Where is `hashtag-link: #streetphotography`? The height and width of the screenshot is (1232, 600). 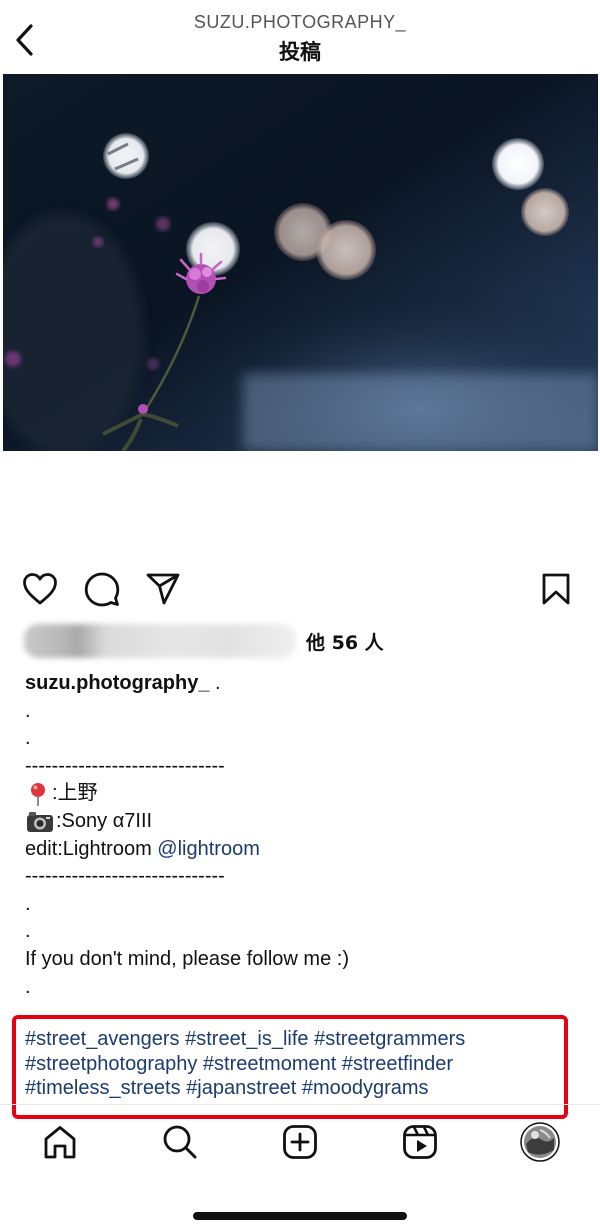 hashtag-link: #streetphotography is located at coordinates (111, 1064).